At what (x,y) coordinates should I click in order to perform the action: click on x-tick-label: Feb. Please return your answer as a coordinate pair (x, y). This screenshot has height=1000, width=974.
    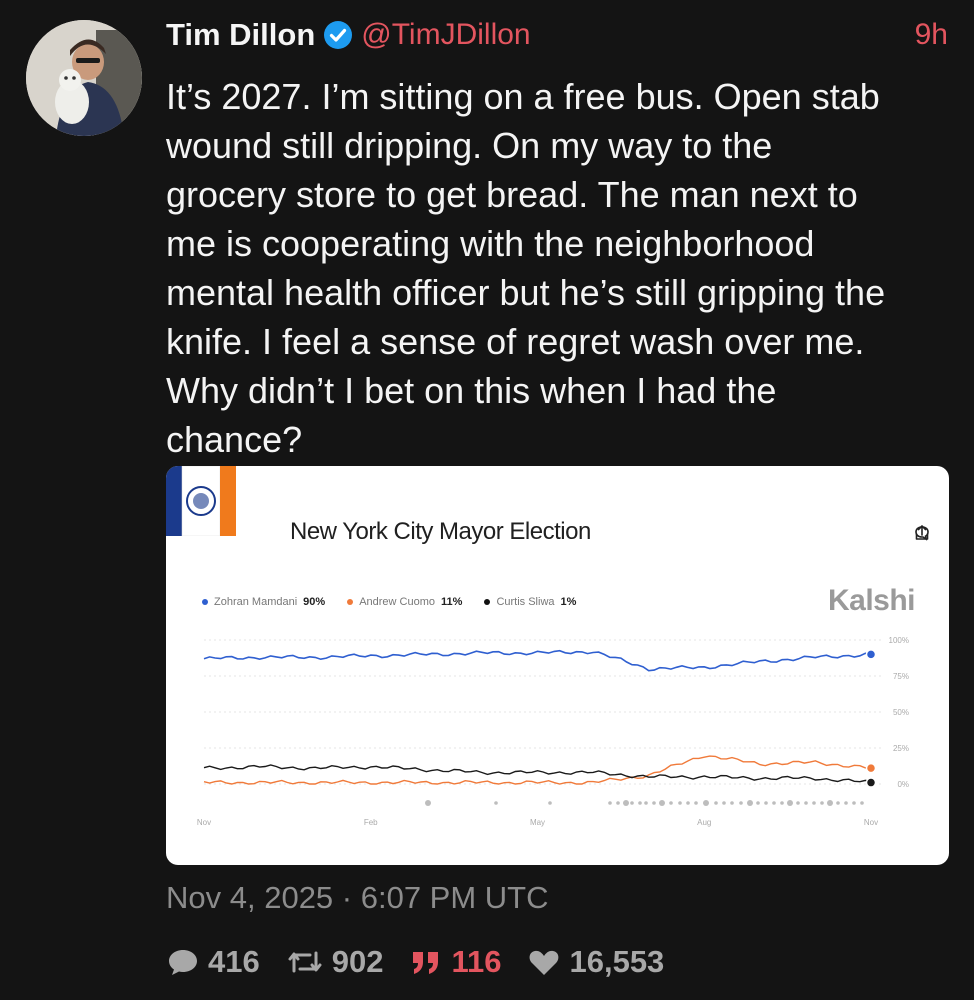
    Looking at the image, I should click on (371, 822).